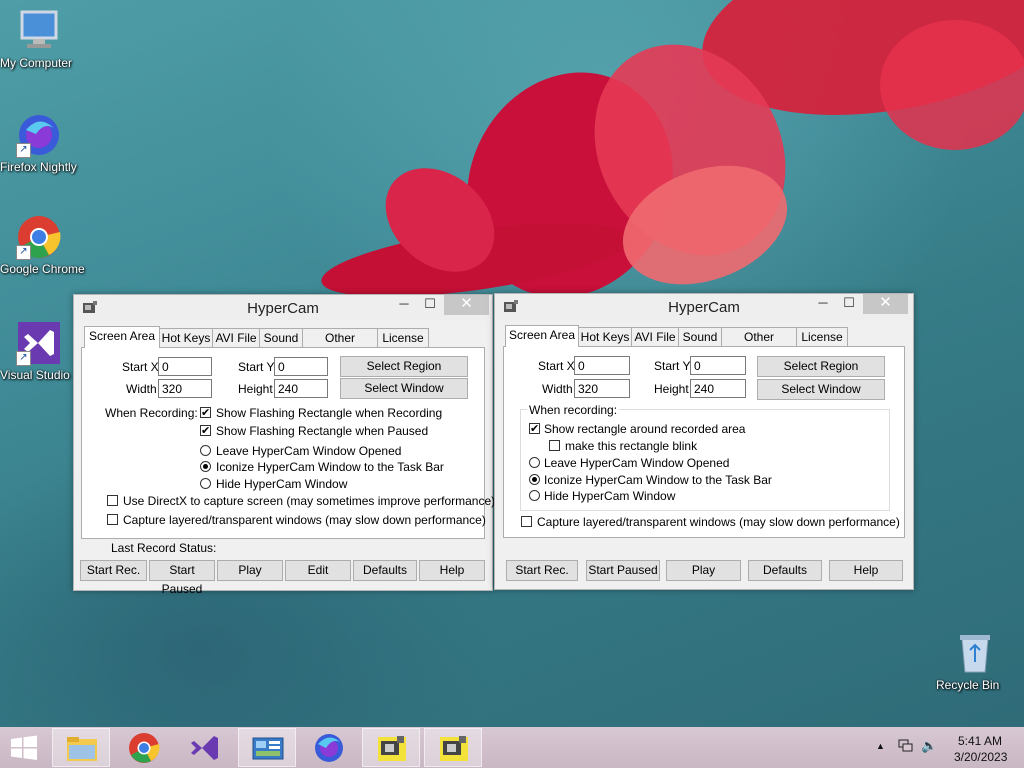 Image resolution: width=1024 pixels, height=771 pixels. What do you see at coordinates (39, 143) in the screenshot?
I see `desktop-icon-firefox-nightly: ↗ Firefox Nightly` at bounding box center [39, 143].